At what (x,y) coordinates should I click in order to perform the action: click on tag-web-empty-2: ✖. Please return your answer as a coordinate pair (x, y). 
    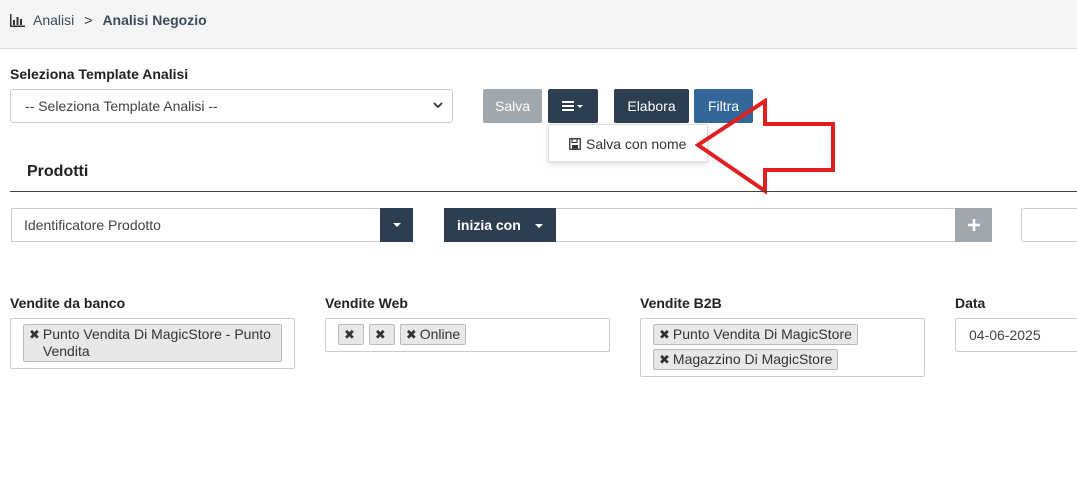
    Looking at the image, I should click on (381, 334).